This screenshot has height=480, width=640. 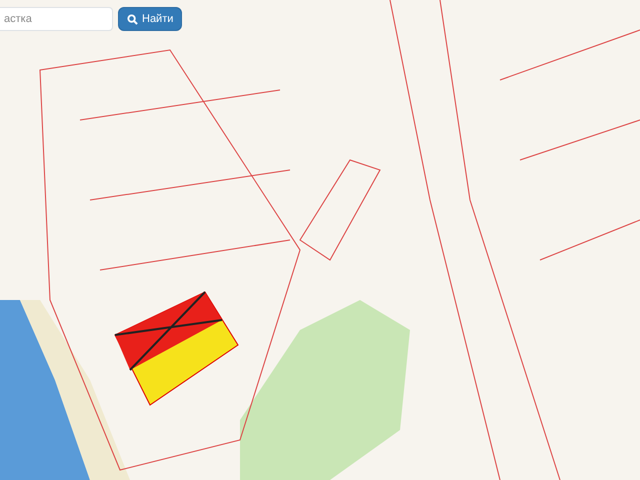 What do you see at coordinates (150, 19) in the screenshot?
I see `search-button: Найти` at bounding box center [150, 19].